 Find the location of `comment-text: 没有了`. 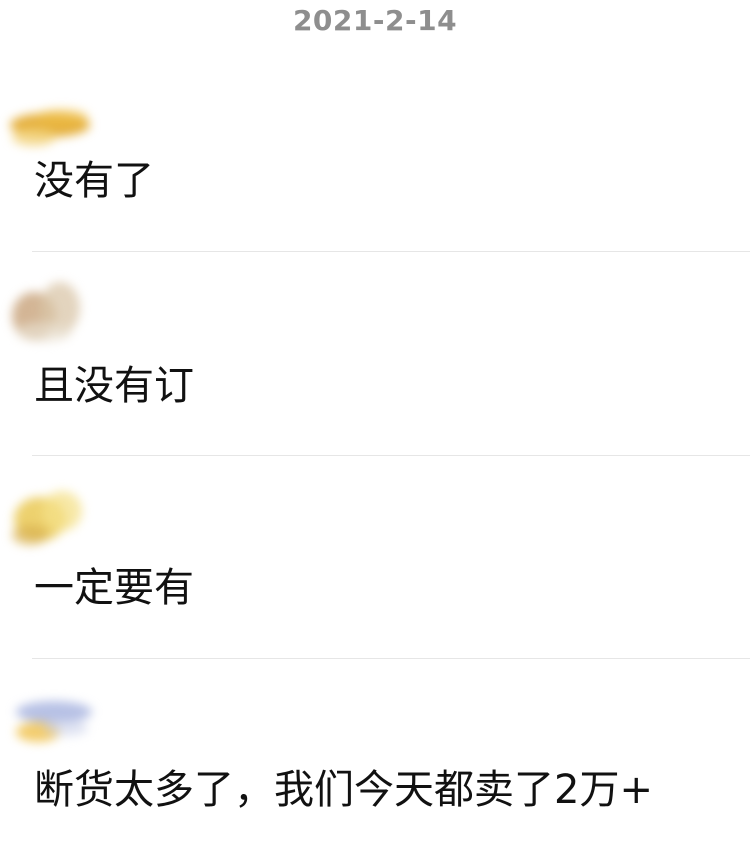

comment-text: 没有了 is located at coordinates (94, 181).